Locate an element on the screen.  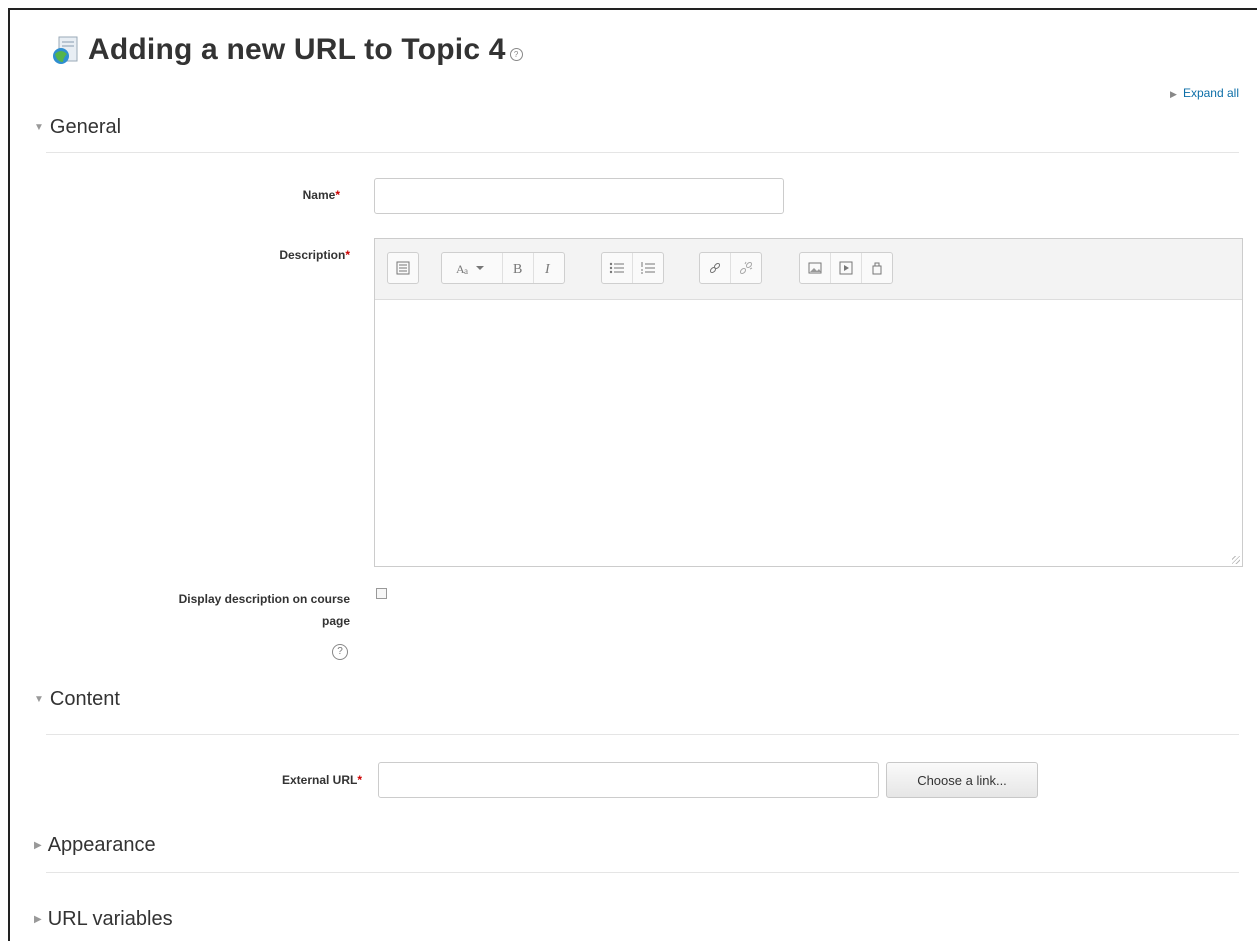
toolbar-group-lists is located at coordinates (632, 268).